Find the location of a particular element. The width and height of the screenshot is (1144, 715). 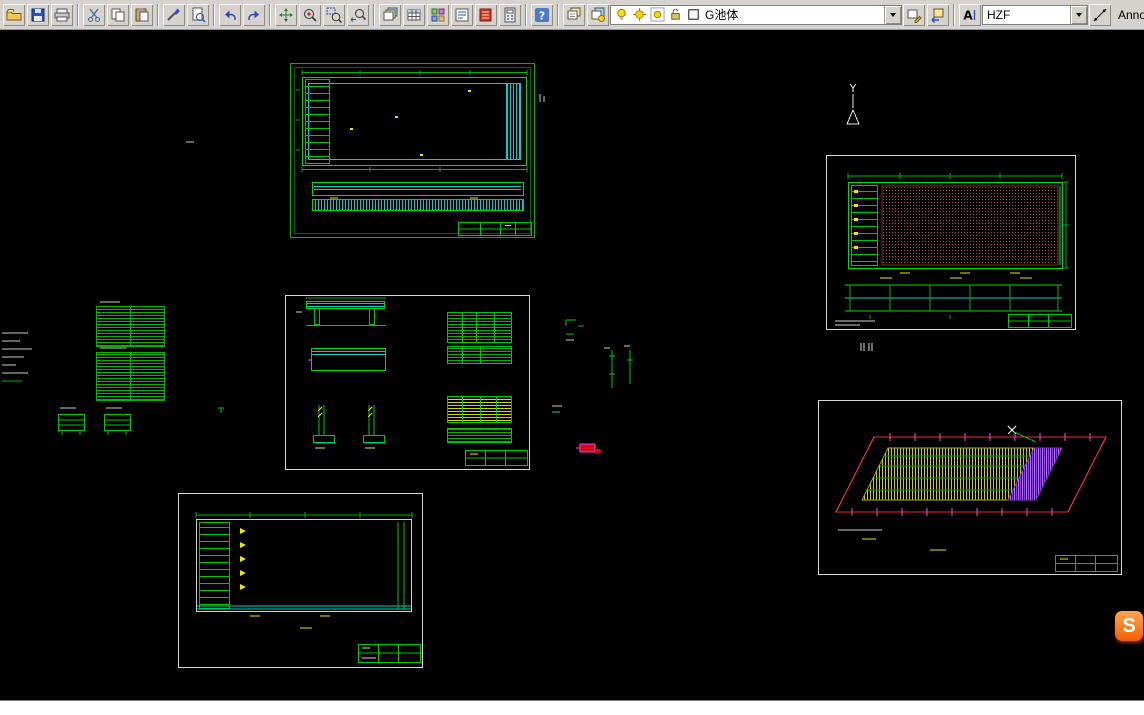

plot-icon is located at coordinates (62, 14).